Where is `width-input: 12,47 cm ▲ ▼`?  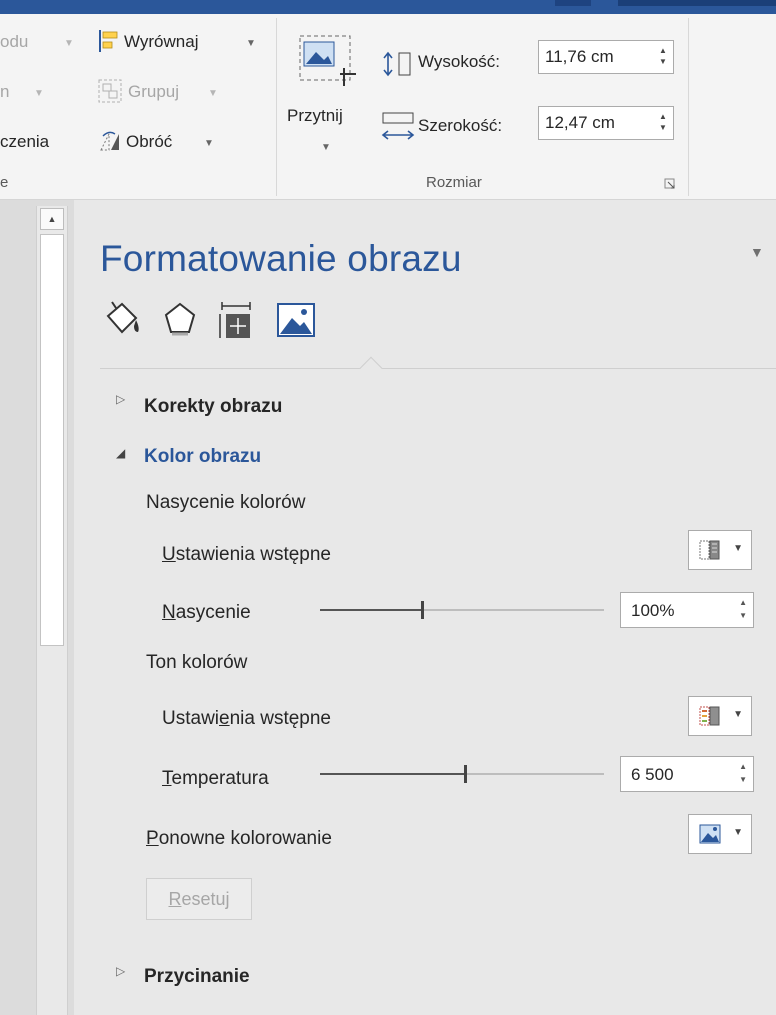 width-input: 12,47 cm ▲ ▼ is located at coordinates (606, 123).